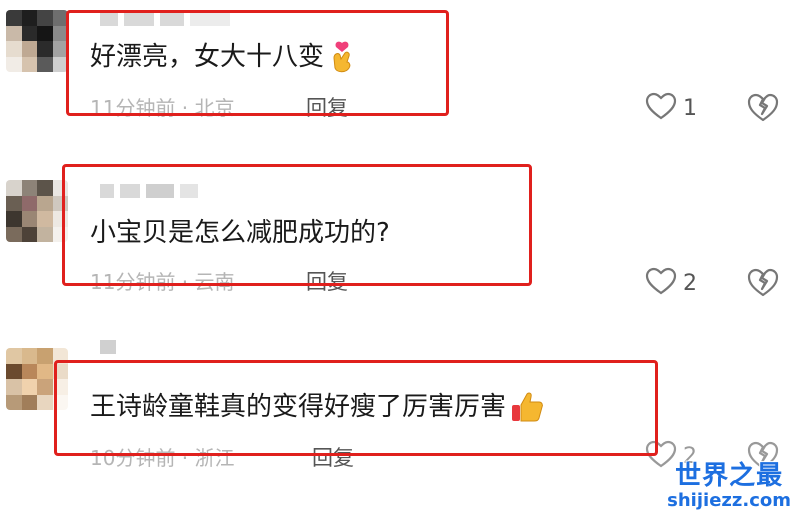 The height and width of the screenshot is (517, 799). What do you see at coordinates (690, 283) in the screenshot?
I see `like-count: 2` at bounding box center [690, 283].